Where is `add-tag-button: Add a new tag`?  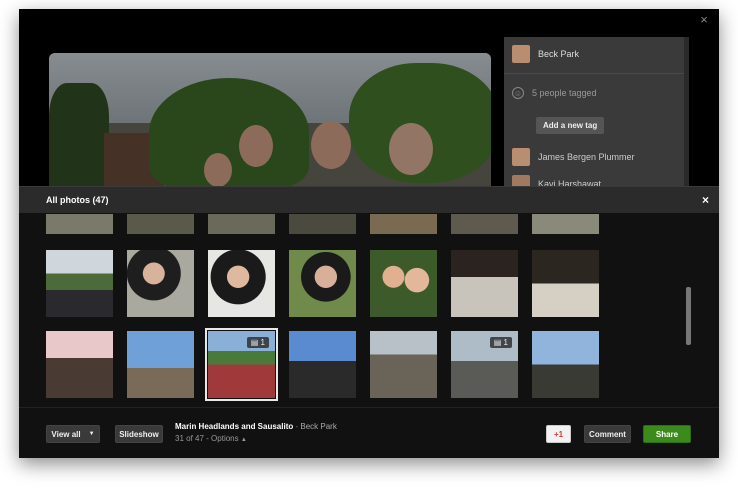 add-tag-button: Add a new tag is located at coordinates (570, 125).